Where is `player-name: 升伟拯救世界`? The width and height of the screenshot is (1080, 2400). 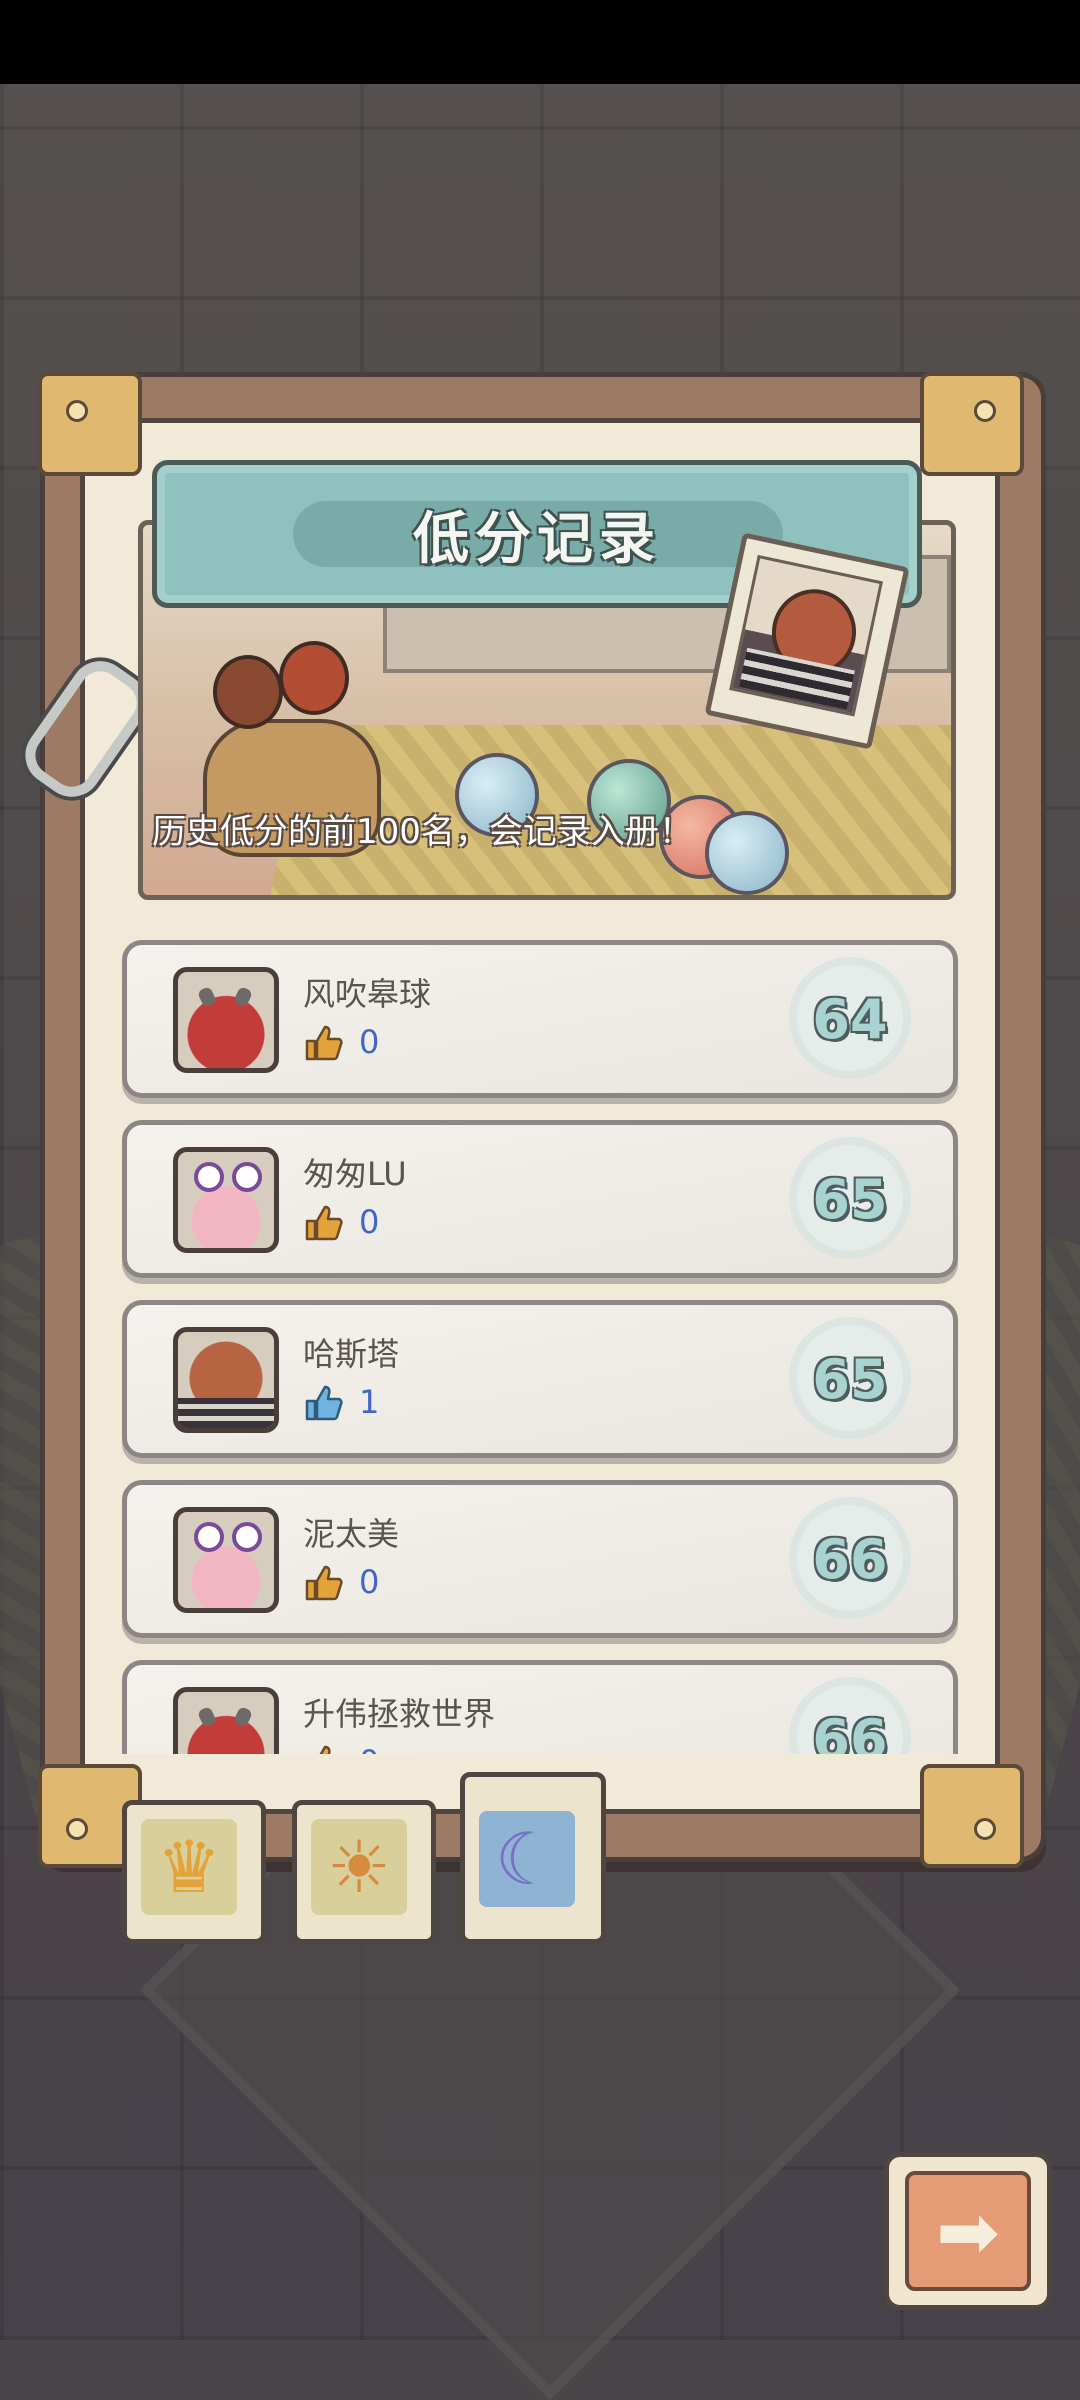
player-name: 升伟拯救世界 is located at coordinates (399, 1714).